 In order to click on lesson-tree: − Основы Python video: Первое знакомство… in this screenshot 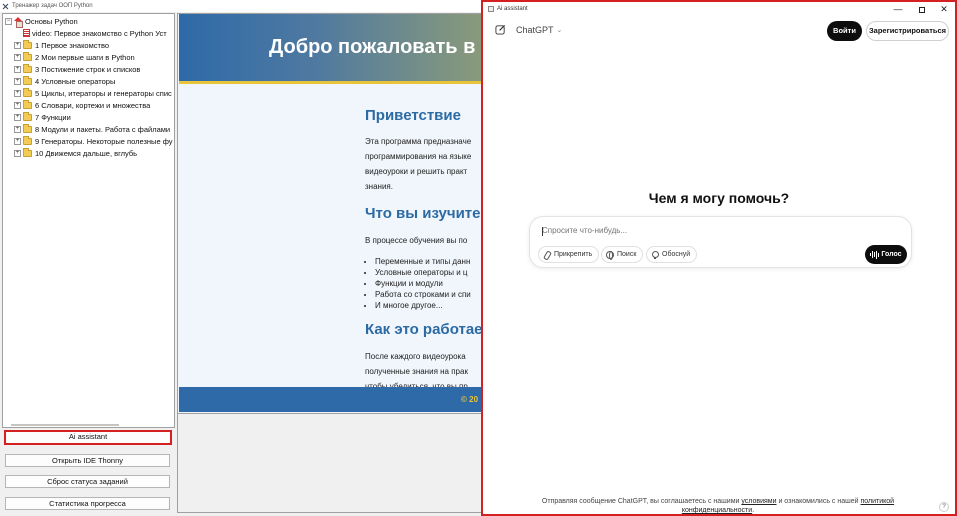, I will do `click(88, 220)`.